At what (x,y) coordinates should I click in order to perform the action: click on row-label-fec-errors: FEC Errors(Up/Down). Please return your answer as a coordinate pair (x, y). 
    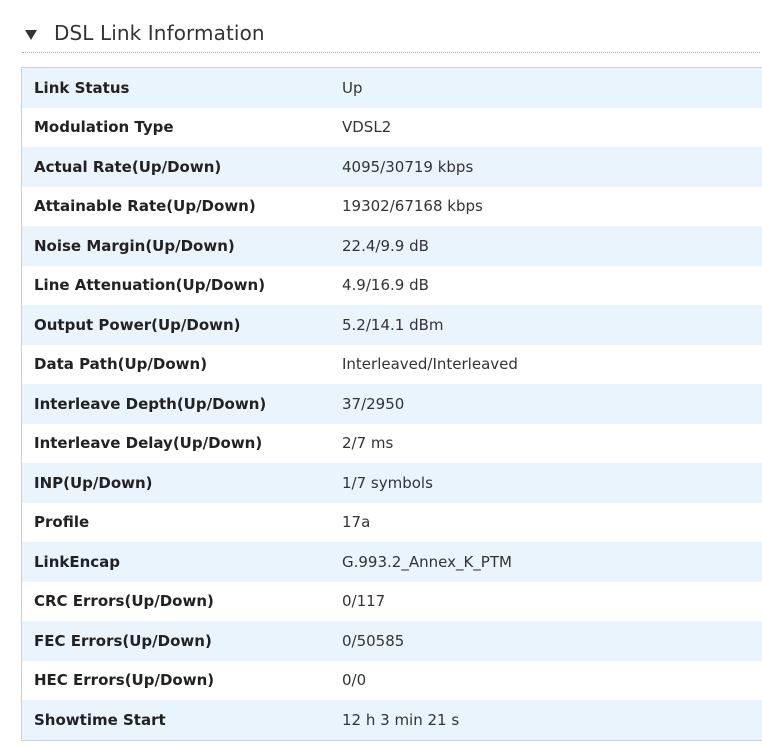
    Looking at the image, I should click on (123, 640).